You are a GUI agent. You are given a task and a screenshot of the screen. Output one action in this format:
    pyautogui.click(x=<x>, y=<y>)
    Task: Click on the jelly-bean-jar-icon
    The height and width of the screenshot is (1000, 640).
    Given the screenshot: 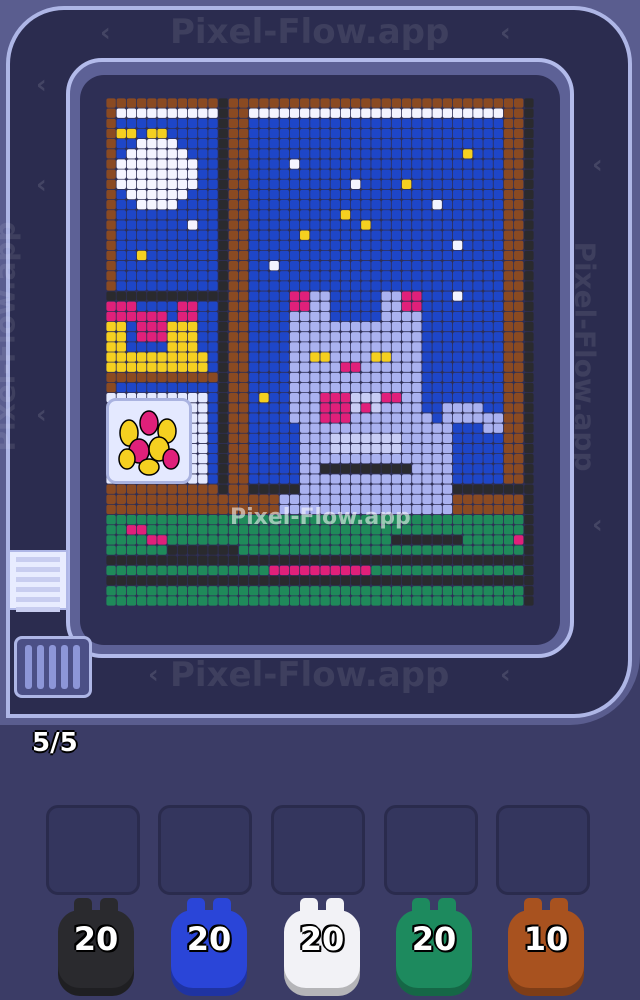 What is the action you would take?
    pyautogui.click(x=149, y=441)
    